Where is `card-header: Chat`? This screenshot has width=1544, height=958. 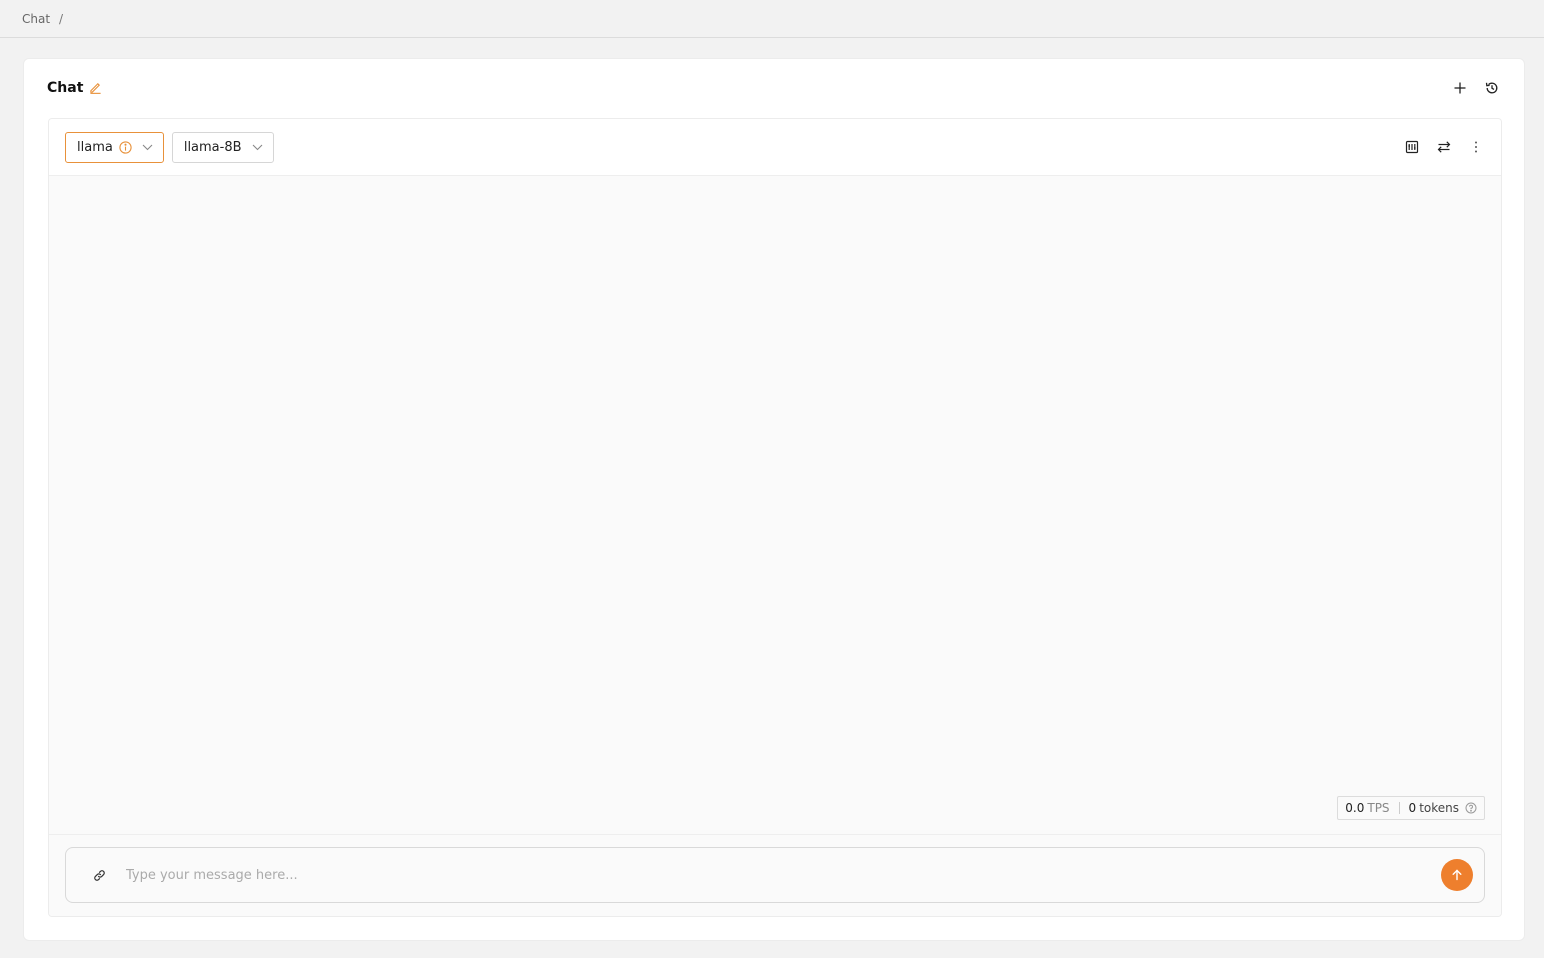
card-header: Chat is located at coordinates (774, 88).